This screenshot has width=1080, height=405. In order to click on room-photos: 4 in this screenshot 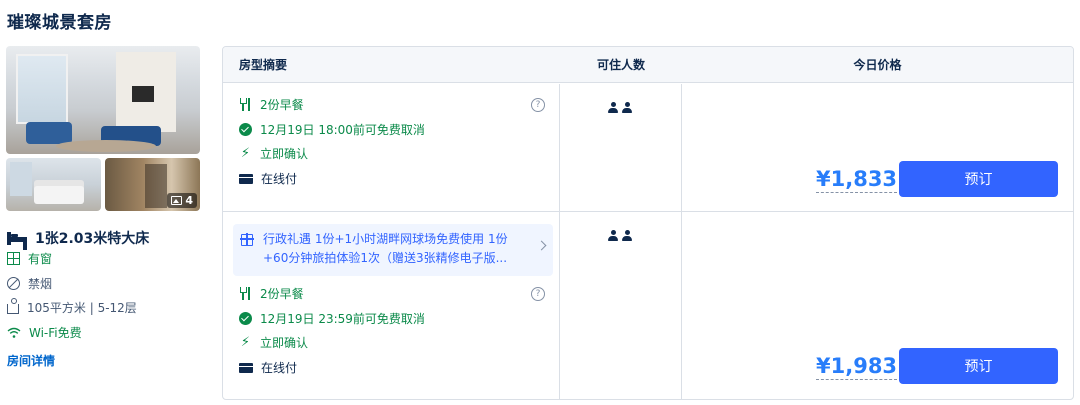, I will do `click(103, 128)`.